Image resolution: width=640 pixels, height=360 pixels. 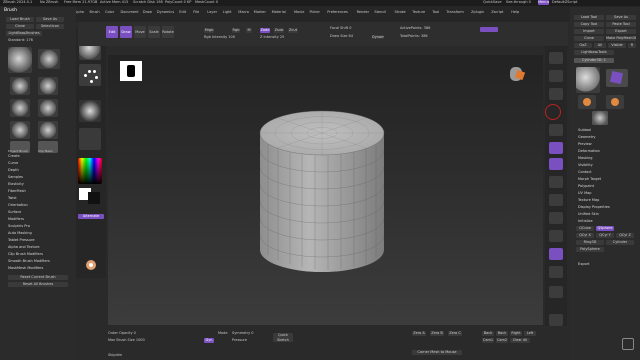 I want to click on tool-section-preview: Preview, so click(x=585, y=144).